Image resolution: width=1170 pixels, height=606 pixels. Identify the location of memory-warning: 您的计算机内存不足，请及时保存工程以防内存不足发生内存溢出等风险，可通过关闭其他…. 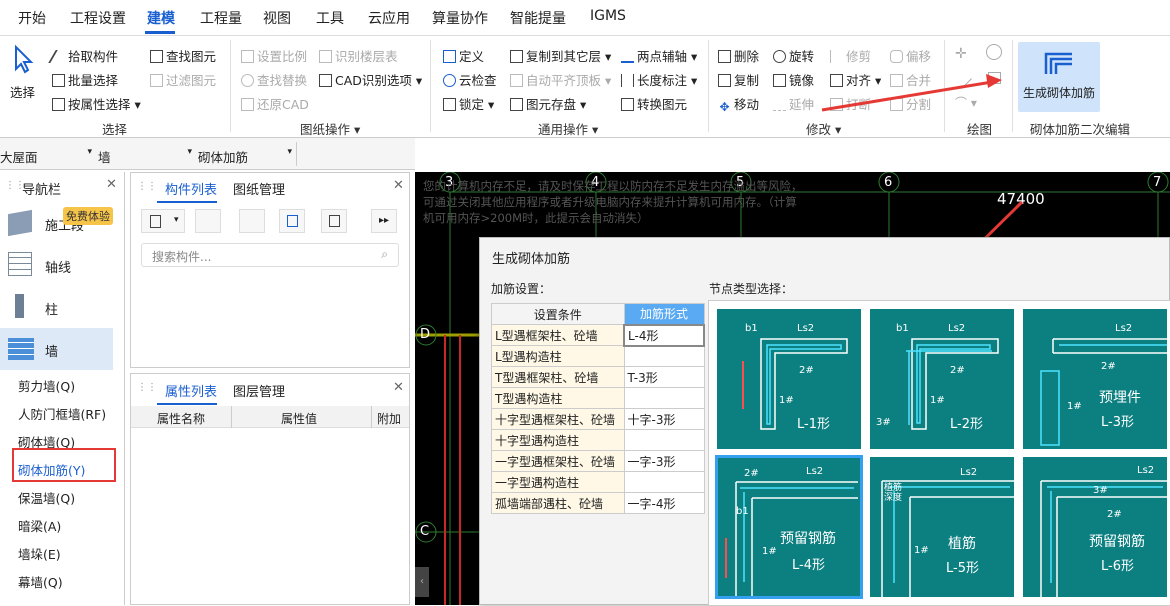
(613, 202).